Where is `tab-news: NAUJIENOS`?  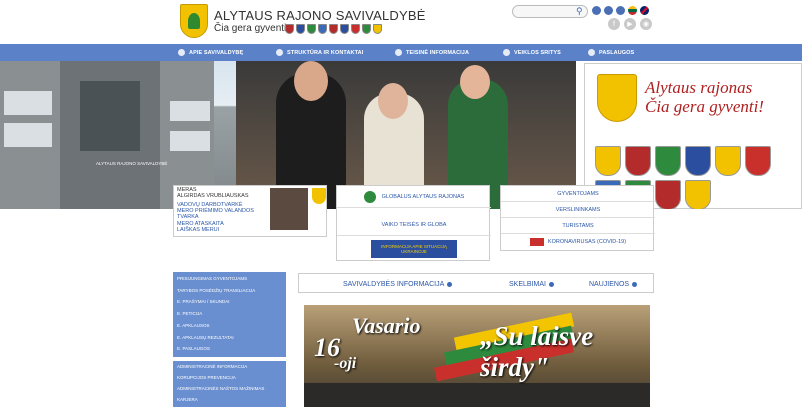 tab-news: NAUJIENOS is located at coordinates (613, 284).